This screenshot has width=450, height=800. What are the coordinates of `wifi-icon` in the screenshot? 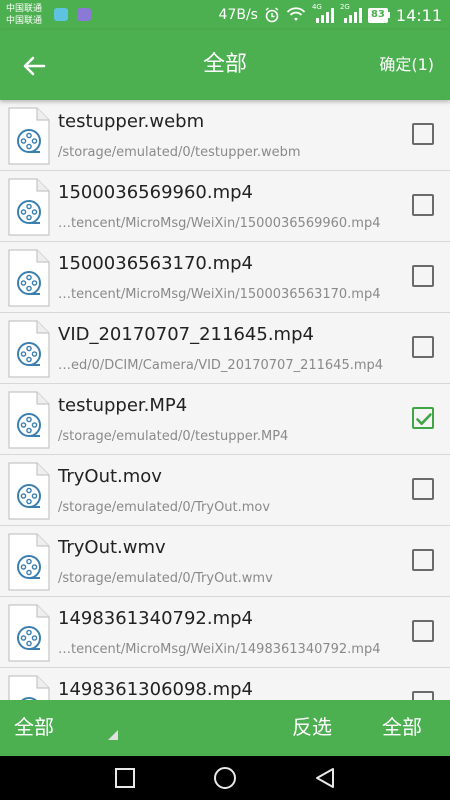 It's located at (296, 14).